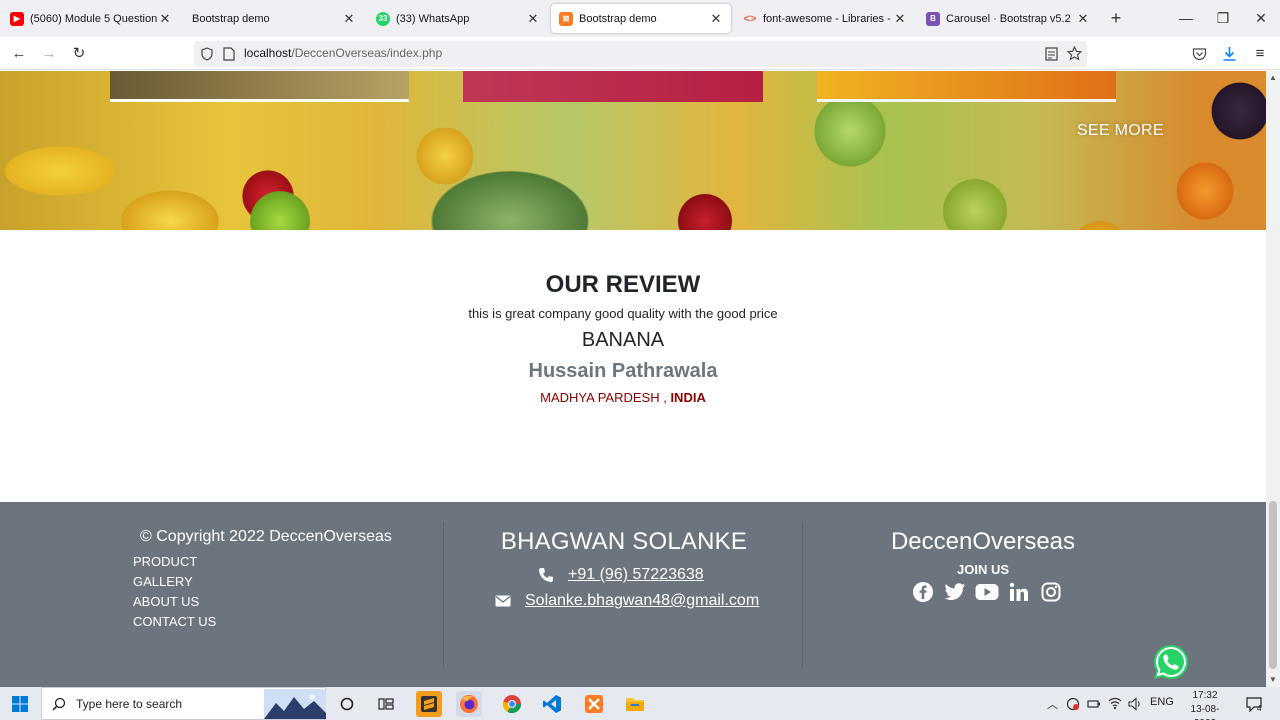  What do you see at coordinates (623, 371) in the screenshot?
I see `reviewer-name: Hussain Pathrawala` at bounding box center [623, 371].